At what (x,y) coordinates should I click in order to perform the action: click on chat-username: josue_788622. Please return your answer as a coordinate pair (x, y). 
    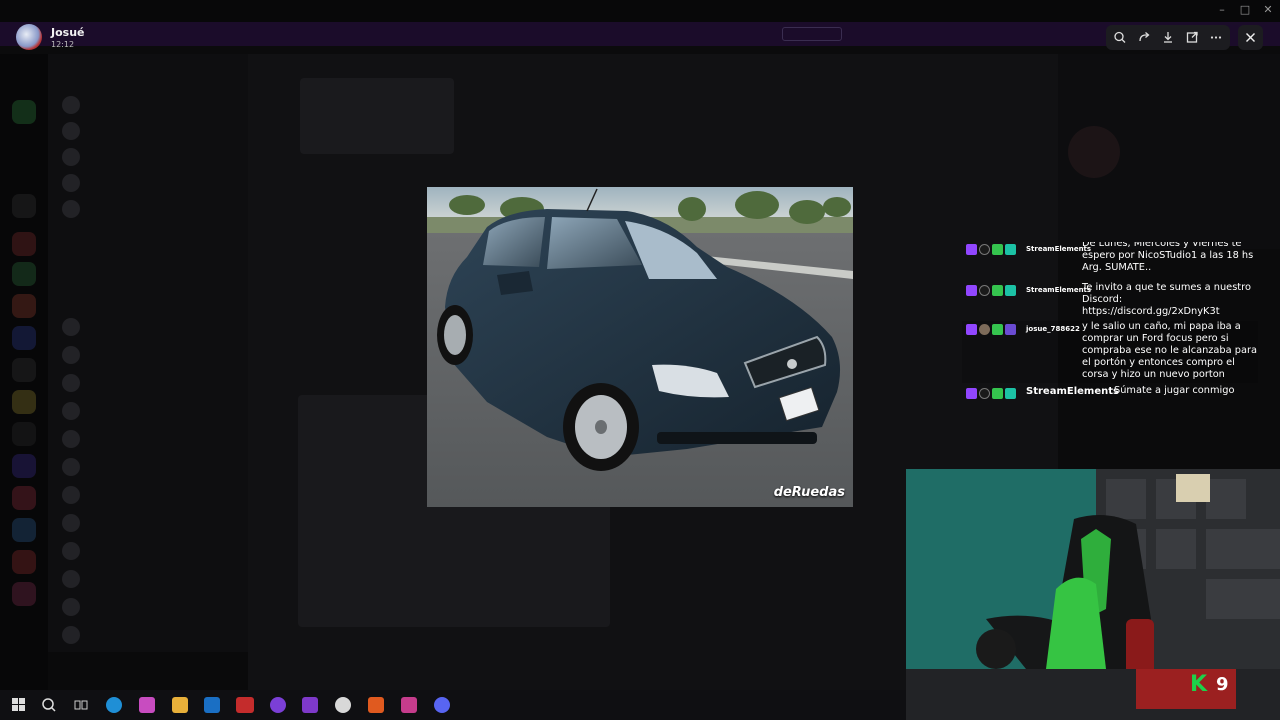
    Looking at the image, I should click on (1053, 329).